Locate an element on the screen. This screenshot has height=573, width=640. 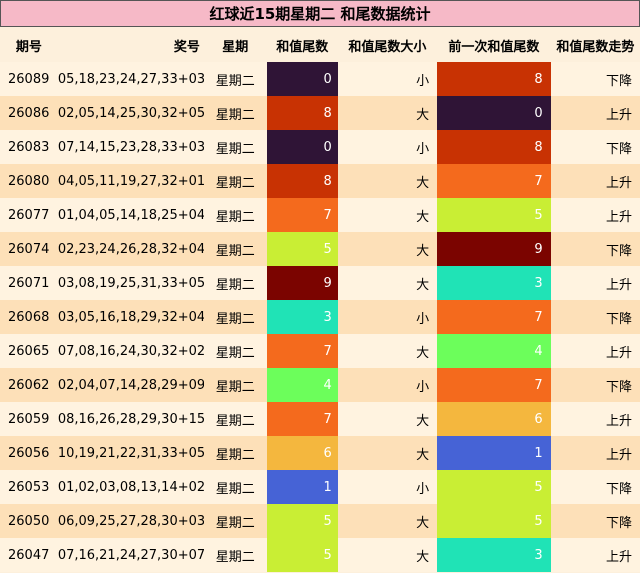
table-row: 26062 02,04,07,14,28,29+09 星期二 4 小 7 下降 is located at coordinates (320, 385).